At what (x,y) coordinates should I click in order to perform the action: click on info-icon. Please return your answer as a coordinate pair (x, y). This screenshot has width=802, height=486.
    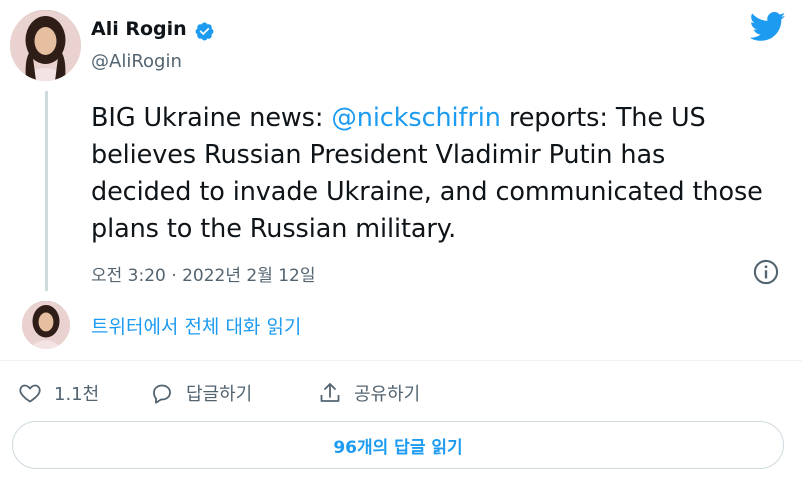
    Looking at the image, I should click on (766, 272).